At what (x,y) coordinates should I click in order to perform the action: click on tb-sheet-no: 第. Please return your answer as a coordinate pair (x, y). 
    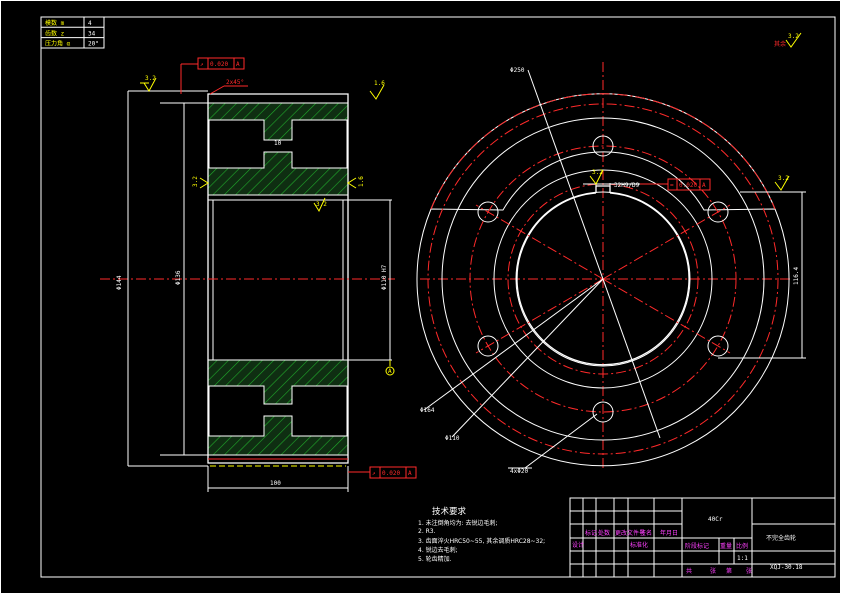
    Looking at the image, I should click on (729, 571).